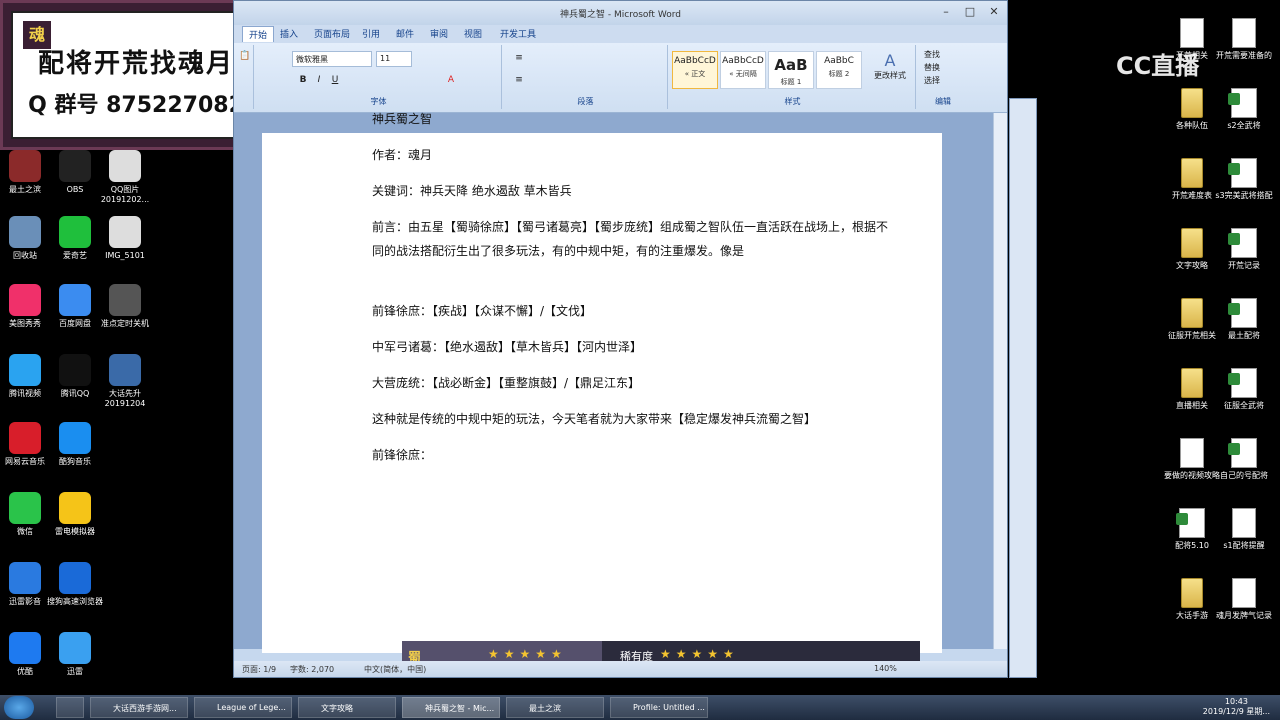  I want to click on file-icon-17: 魂月发牌气记录, so click(1244, 599).